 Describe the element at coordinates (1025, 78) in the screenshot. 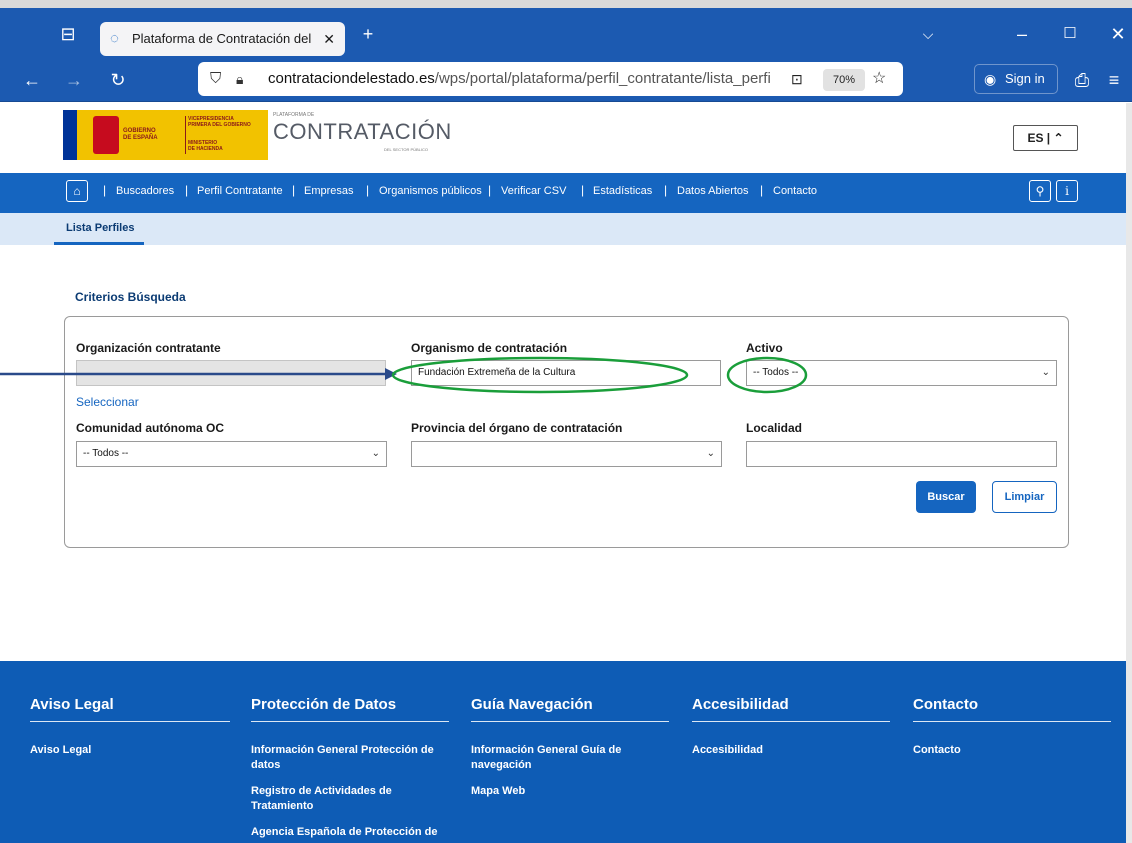

I see `sign-in-label: Sign in` at that location.